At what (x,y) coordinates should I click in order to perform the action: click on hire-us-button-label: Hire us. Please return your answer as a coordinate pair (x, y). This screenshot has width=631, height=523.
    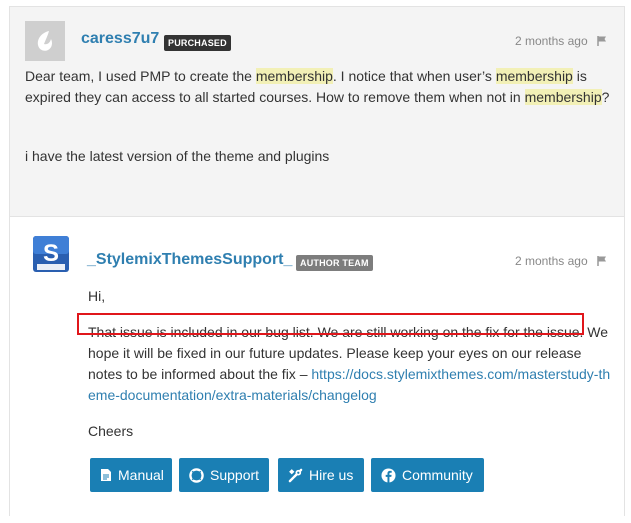
    Looking at the image, I should click on (331, 475).